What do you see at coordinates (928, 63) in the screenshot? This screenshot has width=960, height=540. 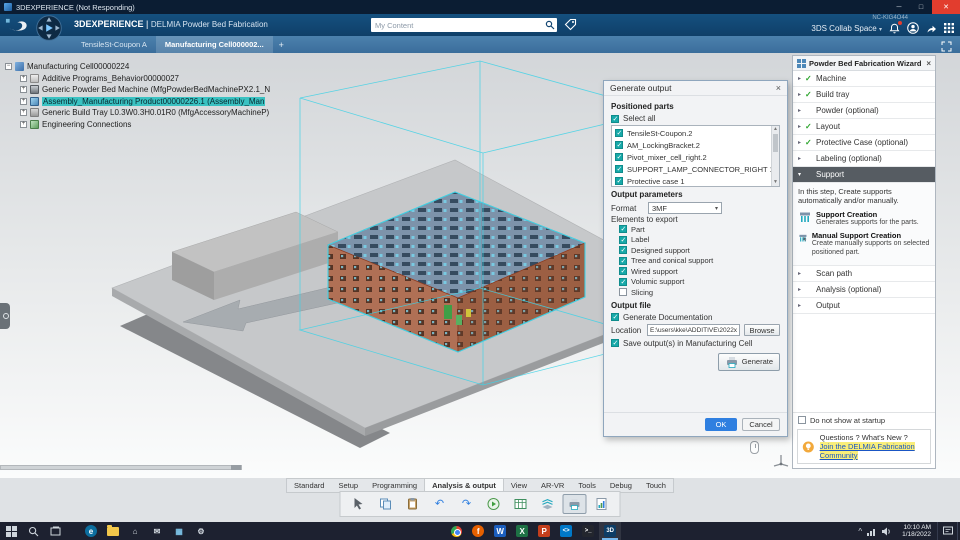 I see `wizard-close-icon: ×` at bounding box center [928, 63].